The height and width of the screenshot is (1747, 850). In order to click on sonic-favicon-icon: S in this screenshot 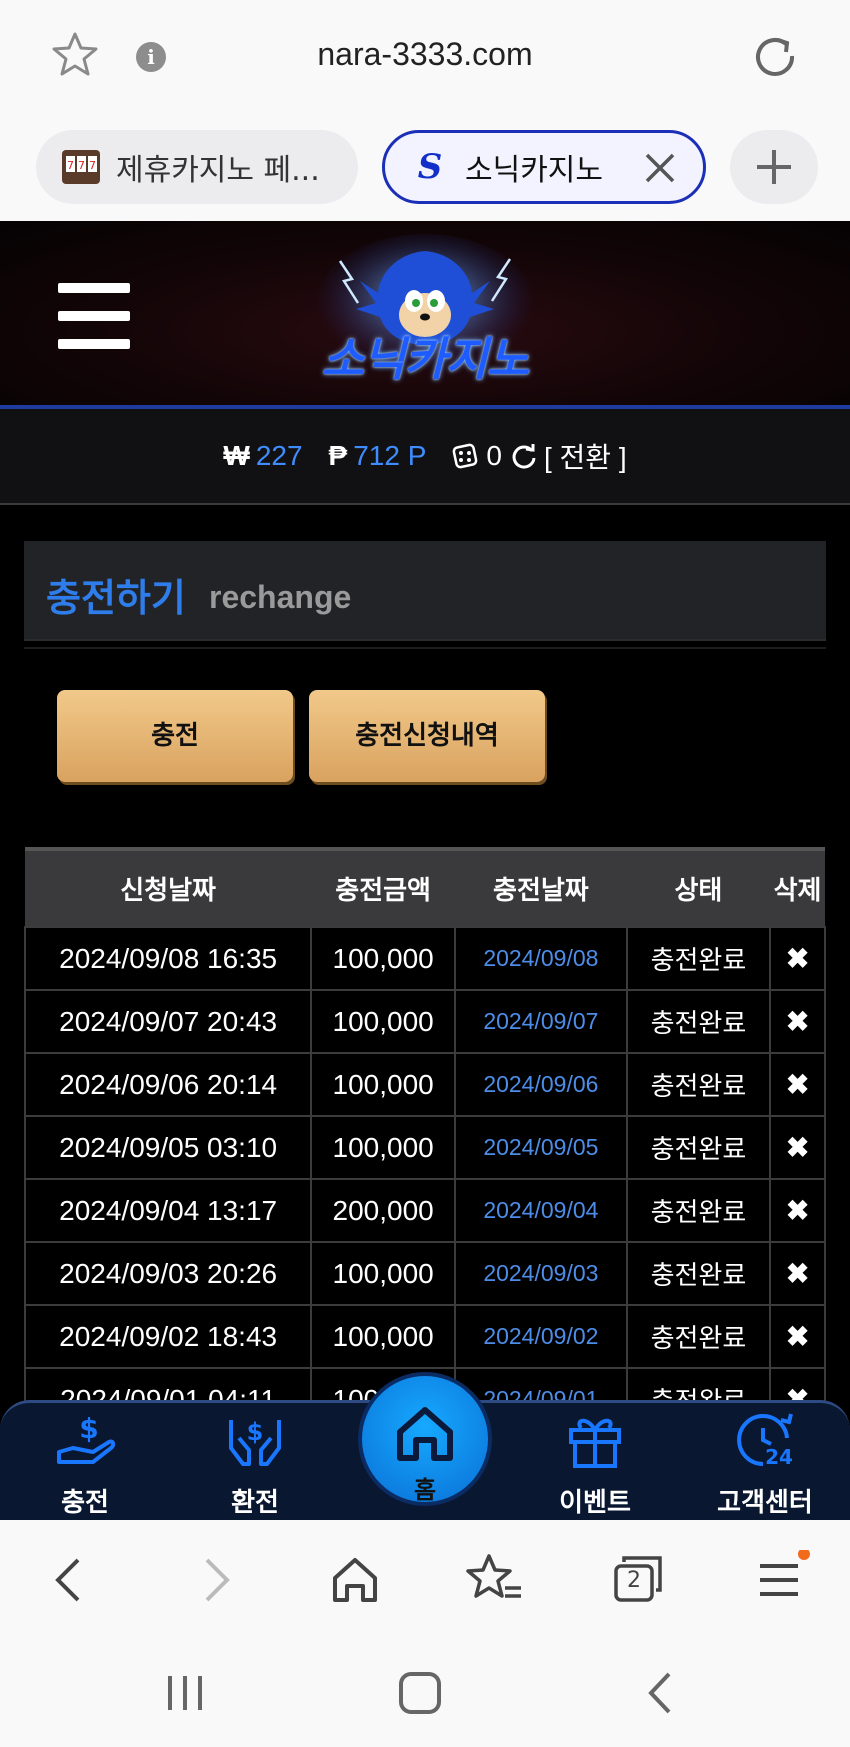, I will do `click(430, 167)`.